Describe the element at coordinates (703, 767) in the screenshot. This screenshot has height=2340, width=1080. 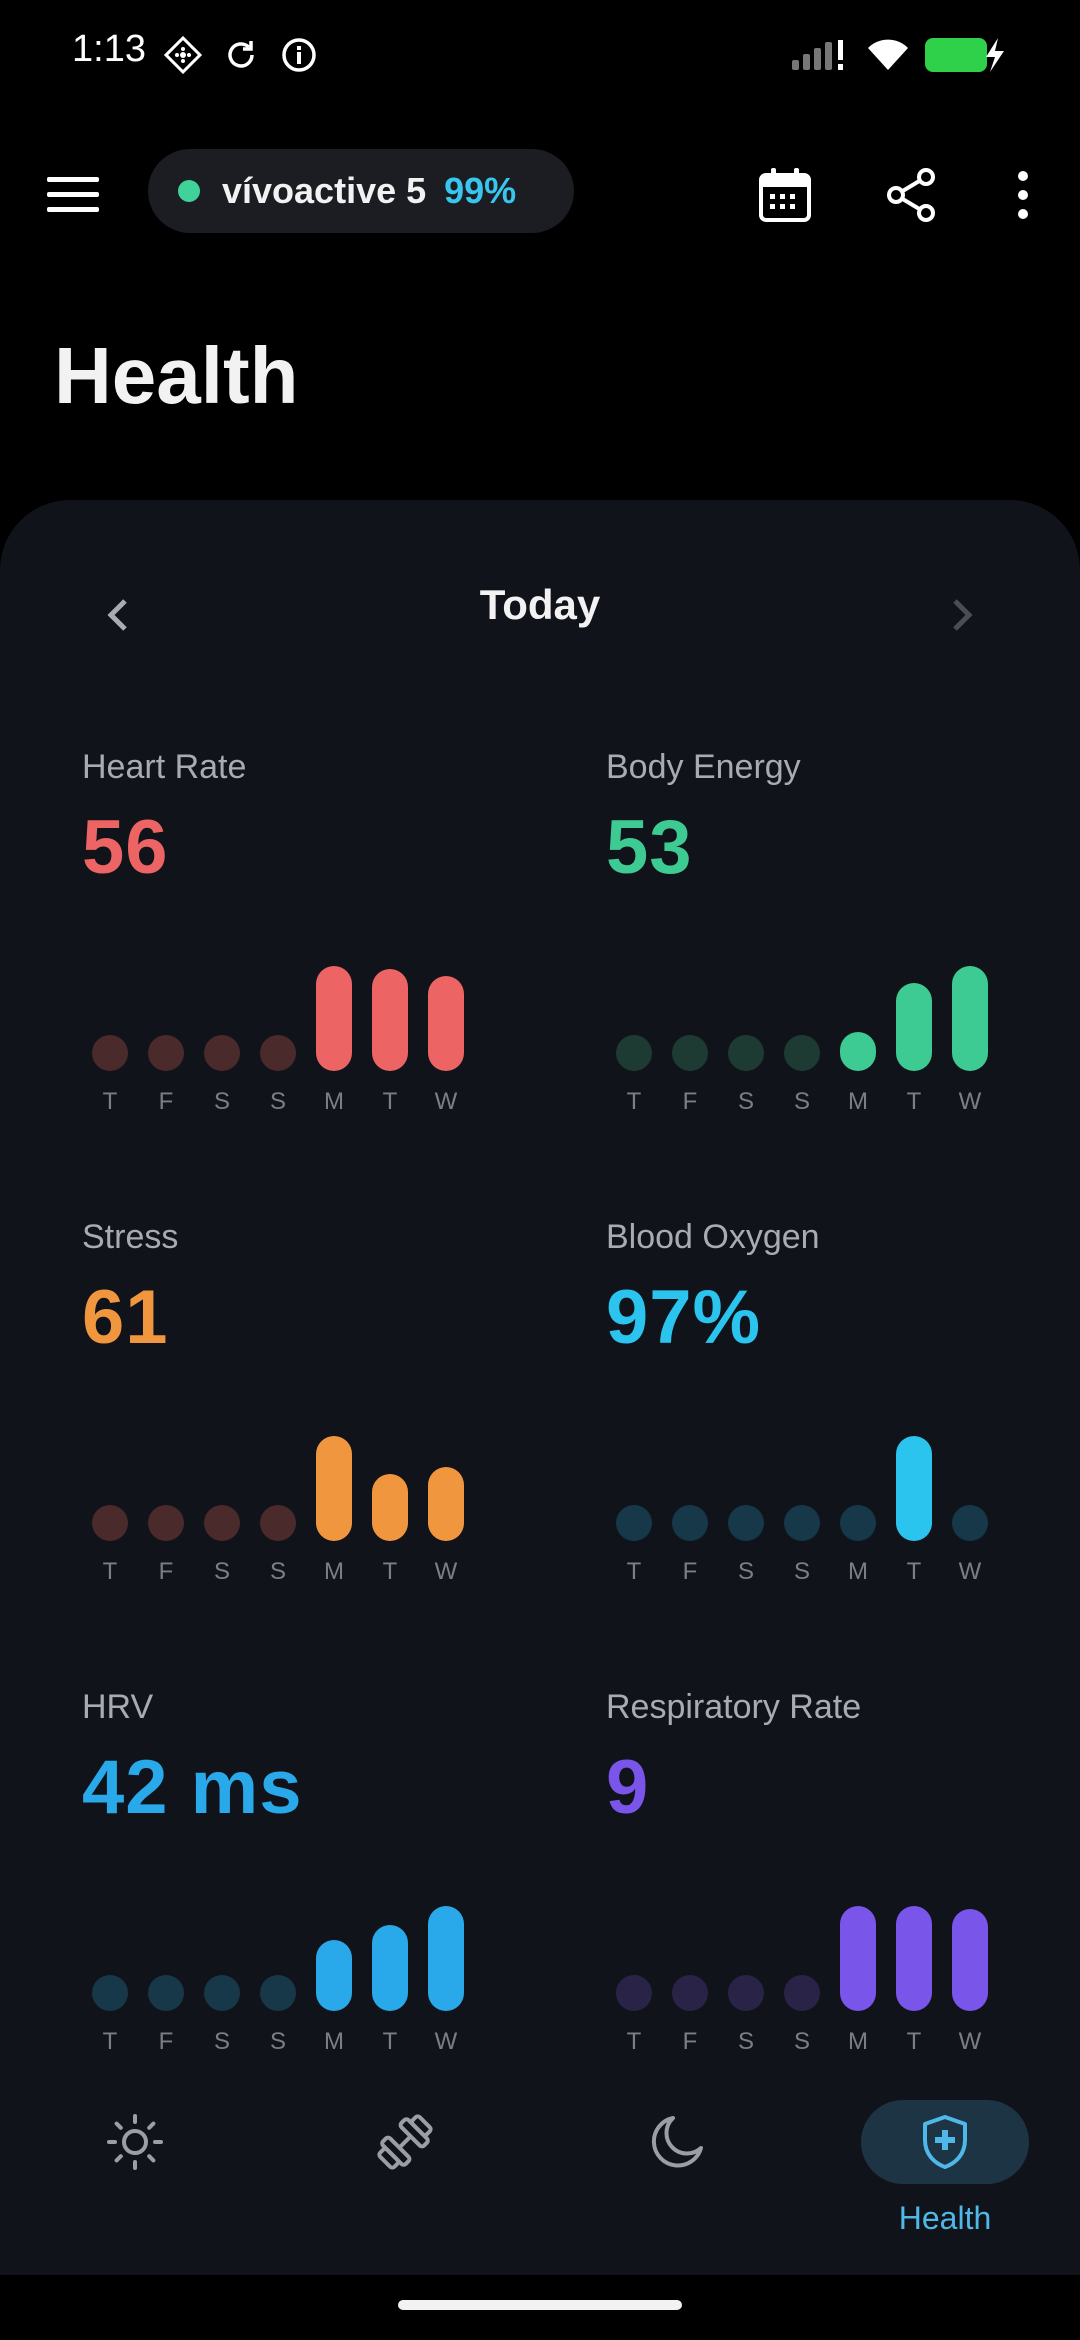
I see `metric-label: Body Energy` at that location.